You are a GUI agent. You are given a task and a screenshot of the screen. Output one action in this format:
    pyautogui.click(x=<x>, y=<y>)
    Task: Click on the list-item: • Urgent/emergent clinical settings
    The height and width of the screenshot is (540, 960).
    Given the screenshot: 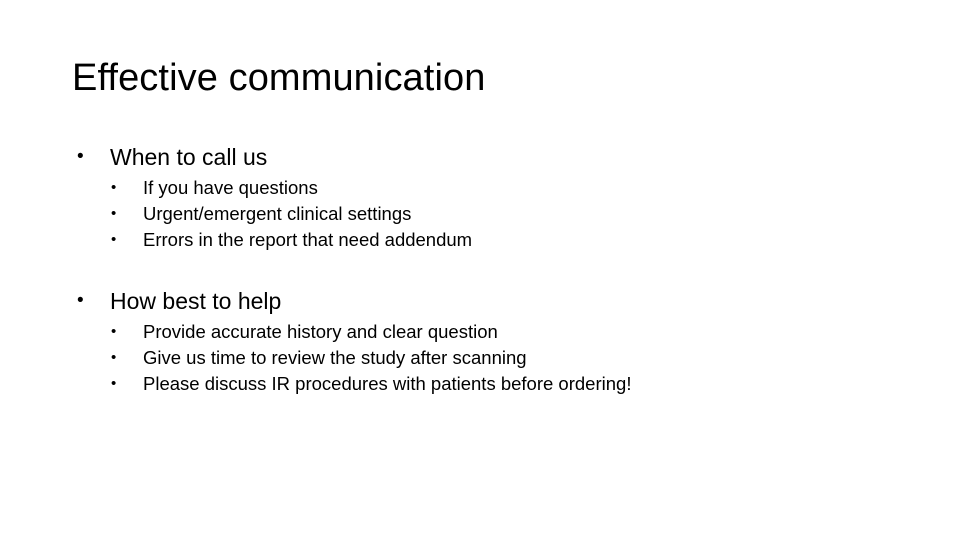 What is the action you would take?
    pyautogui.click(x=487, y=214)
    